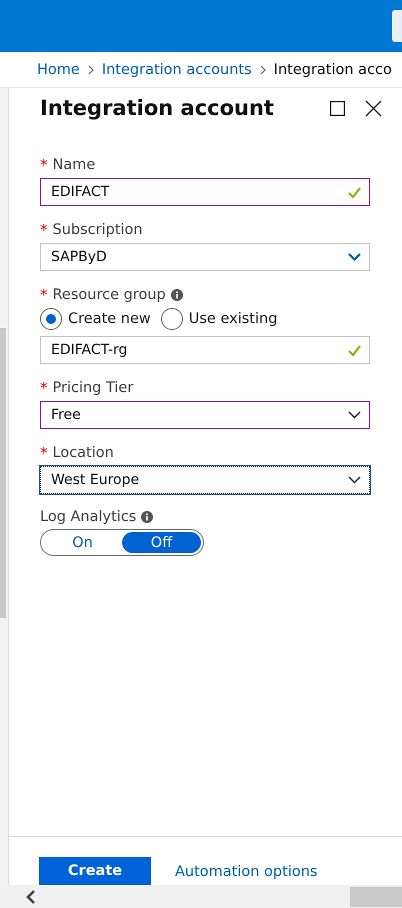 Image resolution: width=402 pixels, height=908 pixels. I want to click on dropdown: SAPByD, so click(205, 257).